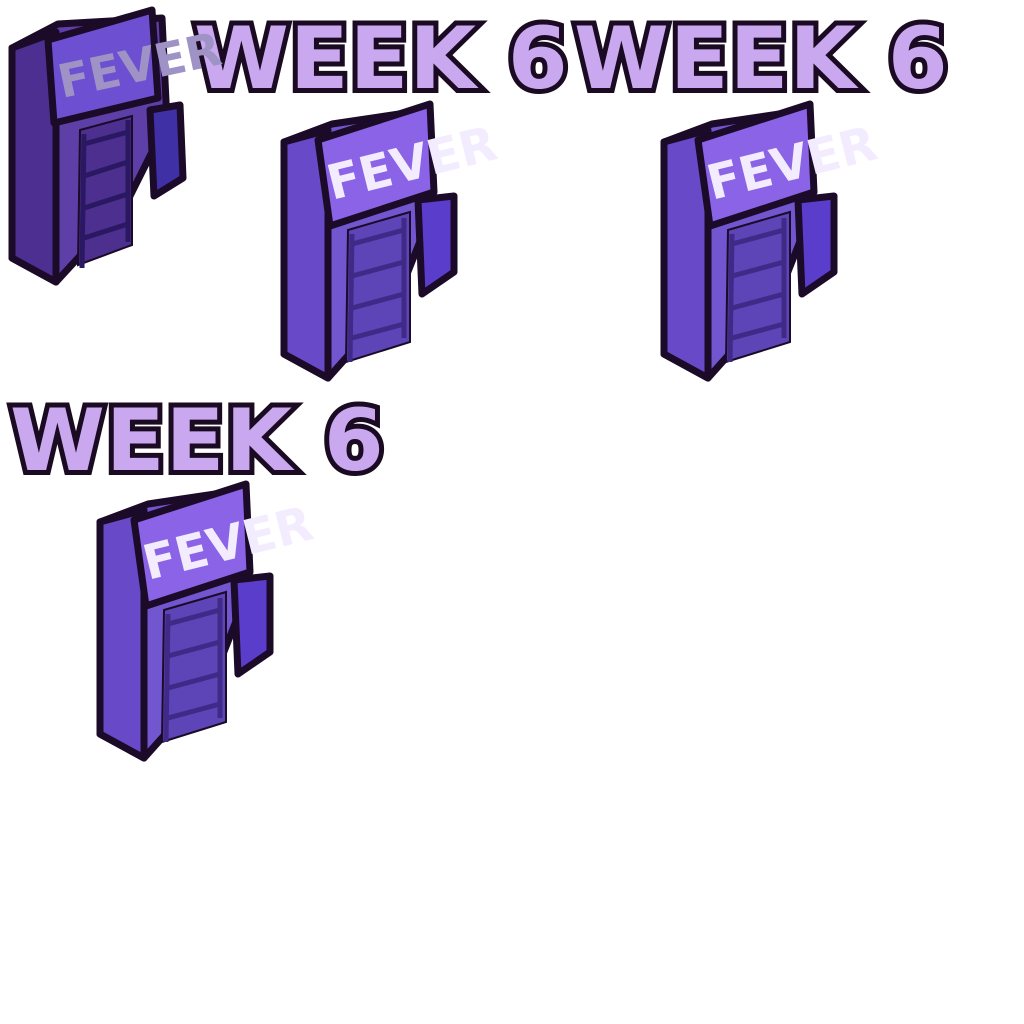  Describe the element at coordinates (391, 241) in the screenshot. I see `fever-building-sprite-2: FEVER` at that location.